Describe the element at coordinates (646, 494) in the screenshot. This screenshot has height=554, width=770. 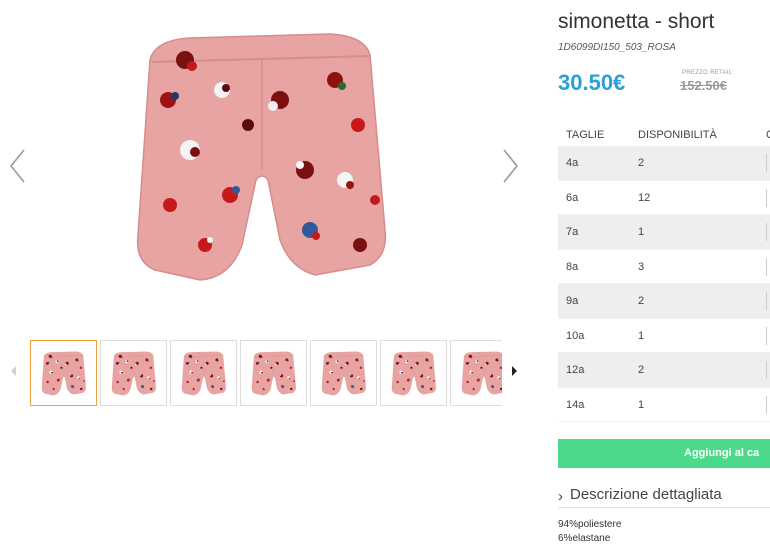
I see `description-toggle-label: Descrizione dettagliata` at that location.